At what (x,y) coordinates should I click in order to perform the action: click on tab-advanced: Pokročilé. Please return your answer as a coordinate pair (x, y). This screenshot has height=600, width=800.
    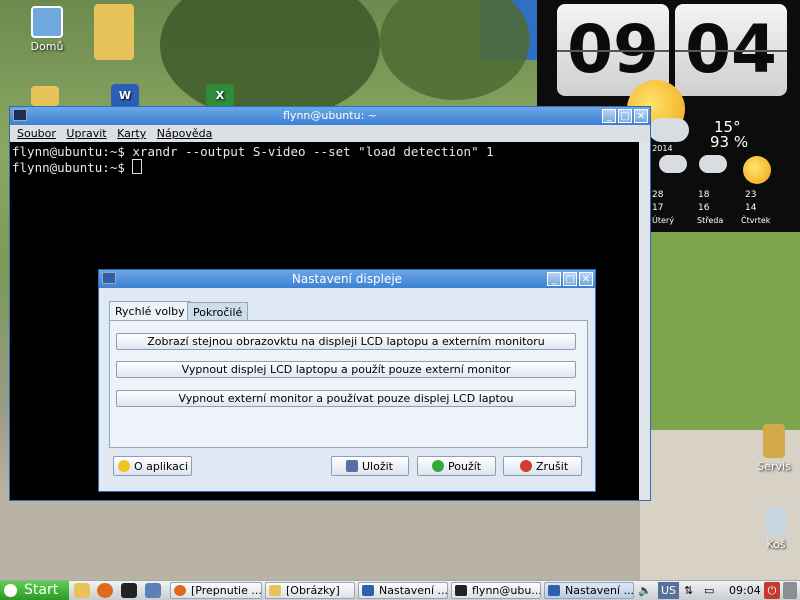
    Looking at the image, I should click on (218, 312).